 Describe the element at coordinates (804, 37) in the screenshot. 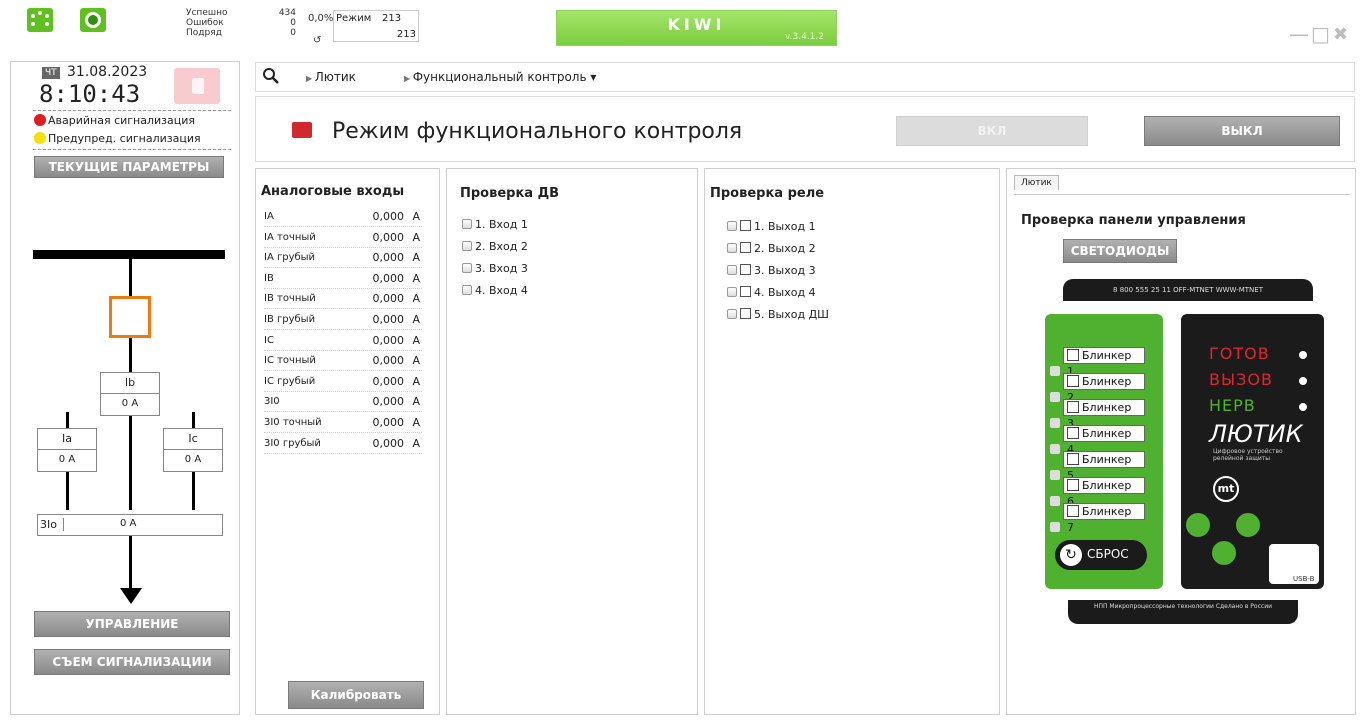

I see `version-label: v.3.4.1.2` at that location.